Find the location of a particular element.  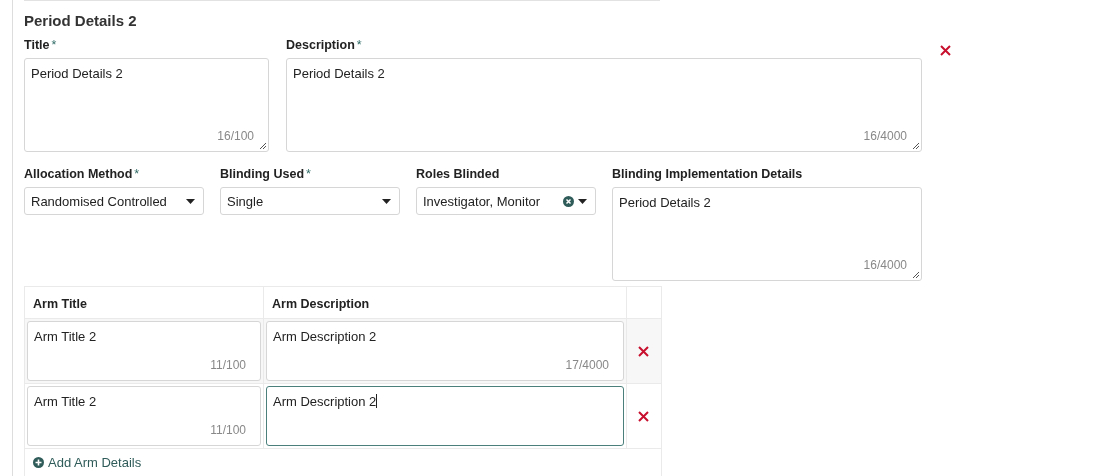

field-label: Title * is located at coordinates (40, 45).